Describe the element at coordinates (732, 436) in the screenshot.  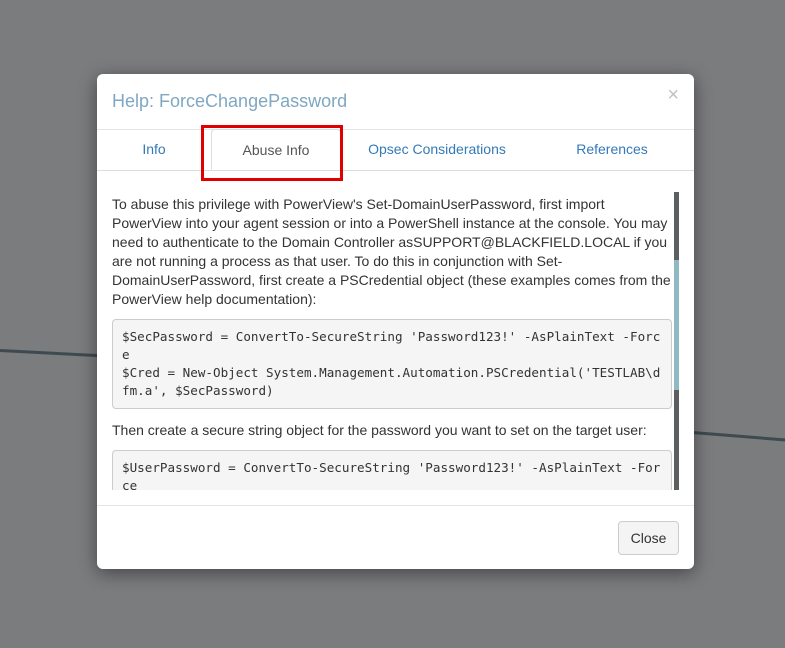
I see `background-edge-line` at that location.